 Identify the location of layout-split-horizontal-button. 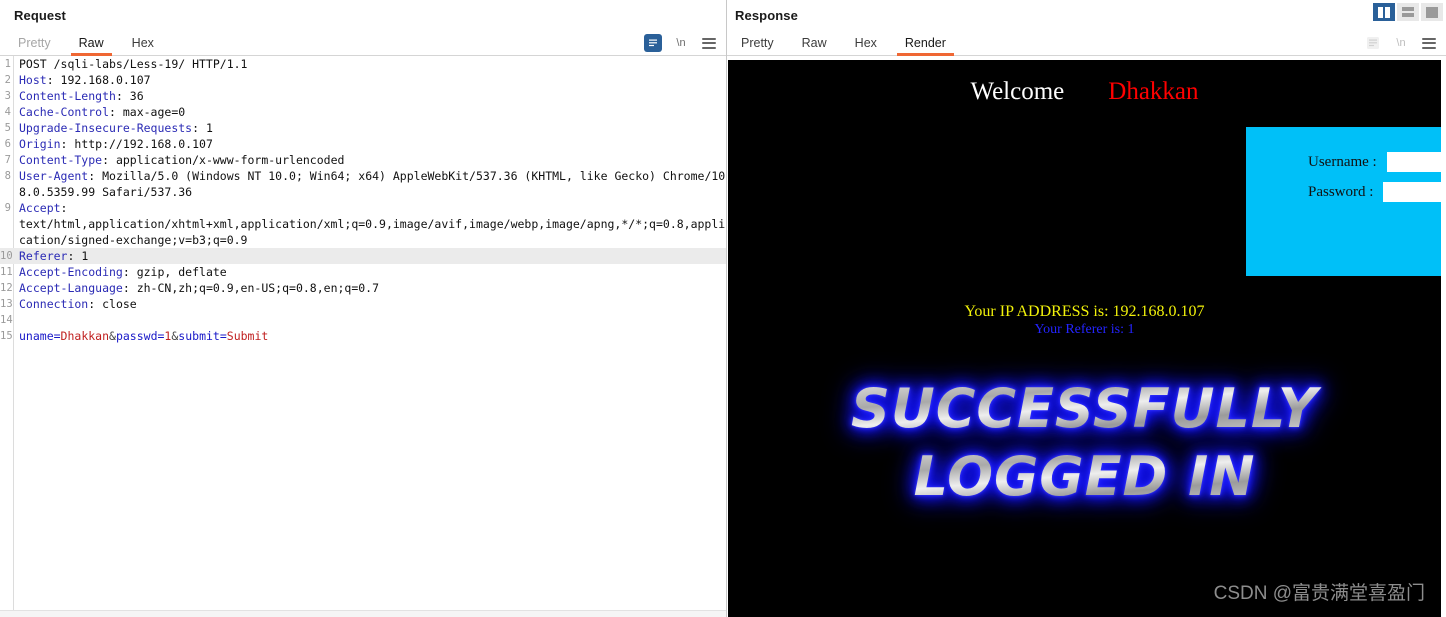
(1408, 12).